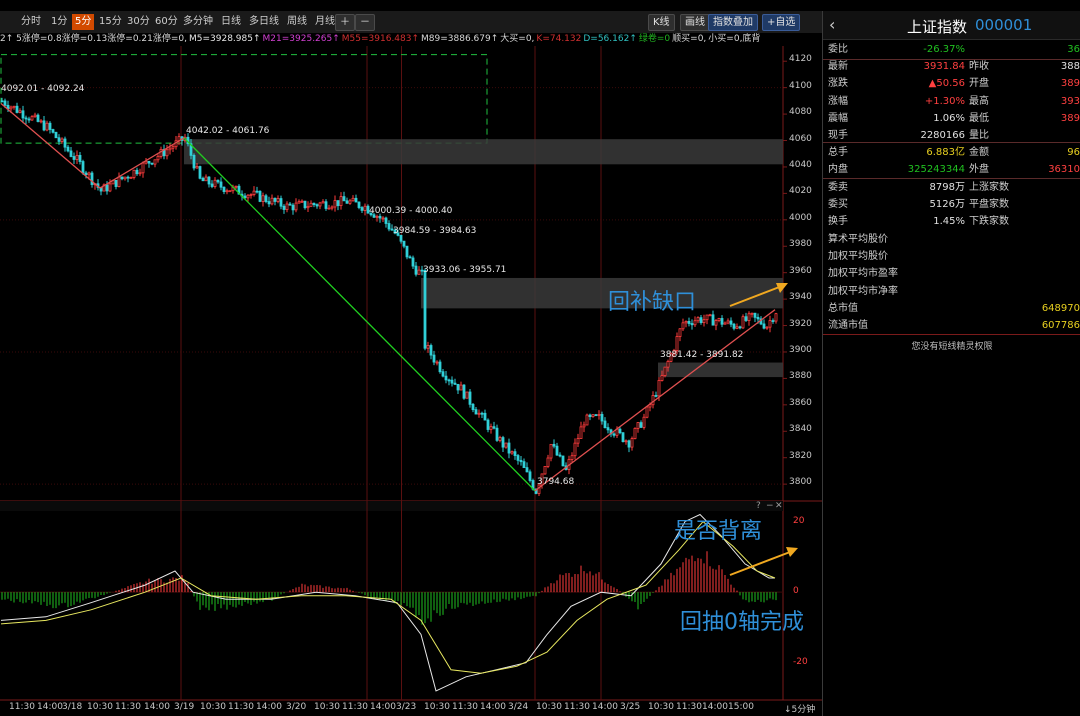 This screenshot has width=1080, height=716. Describe the element at coordinates (989, 187) in the screenshot. I see `quote-label: 上涨家数` at that location.